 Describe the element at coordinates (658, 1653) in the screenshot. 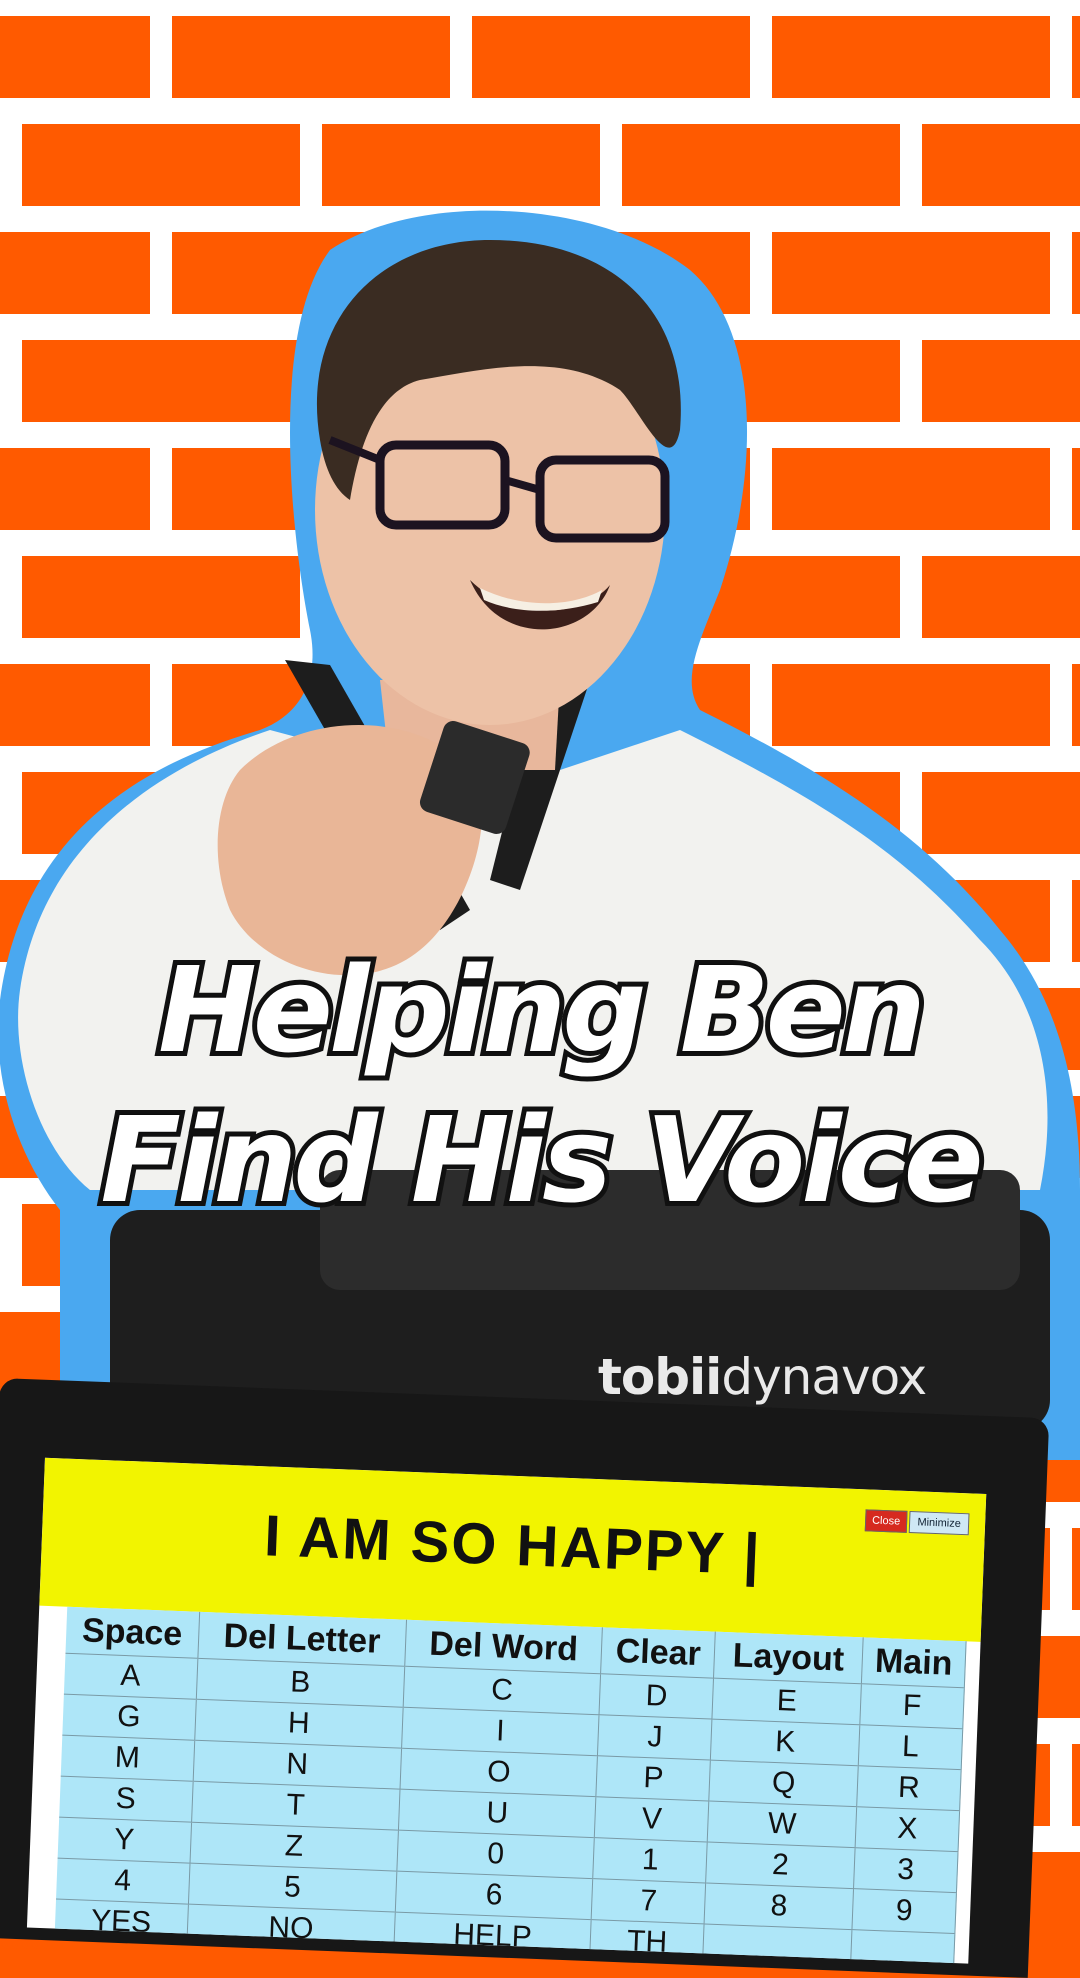

I see `clear-key: Clear` at that location.